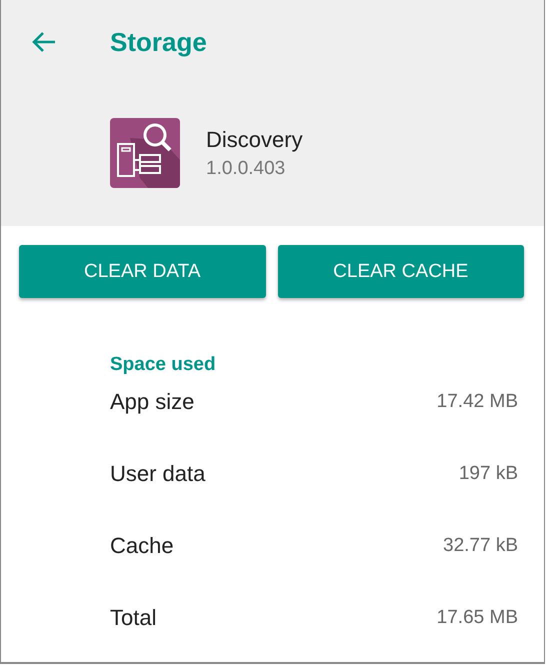 The width and height of the screenshot is (547, 668). What do you see at coordinates (142, 546) in the screenshot?
I see `storage-label: Cache` at bounding box center [142, 546].